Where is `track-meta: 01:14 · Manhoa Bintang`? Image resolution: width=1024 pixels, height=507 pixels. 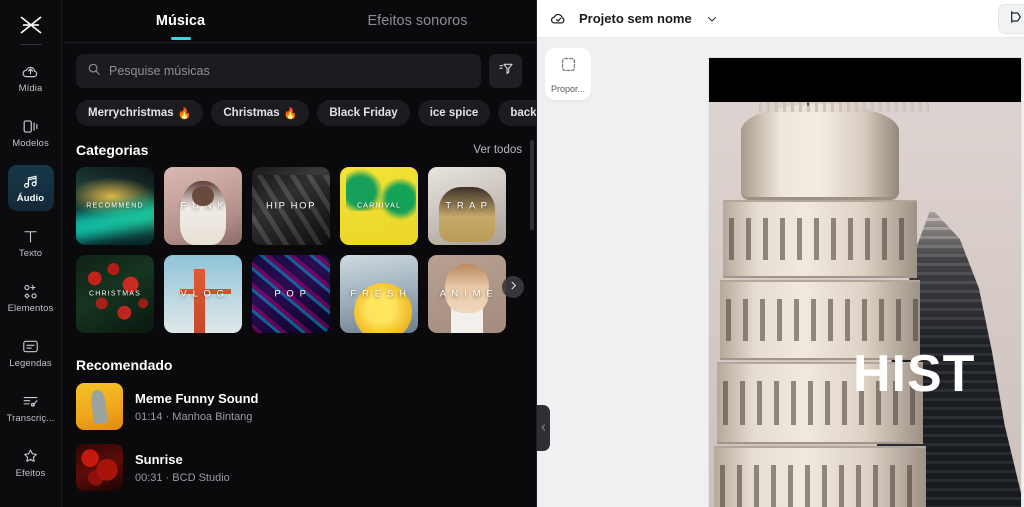
track-meta: 01:14 · Manhoa Bintang is located at coordinates (194, 416).